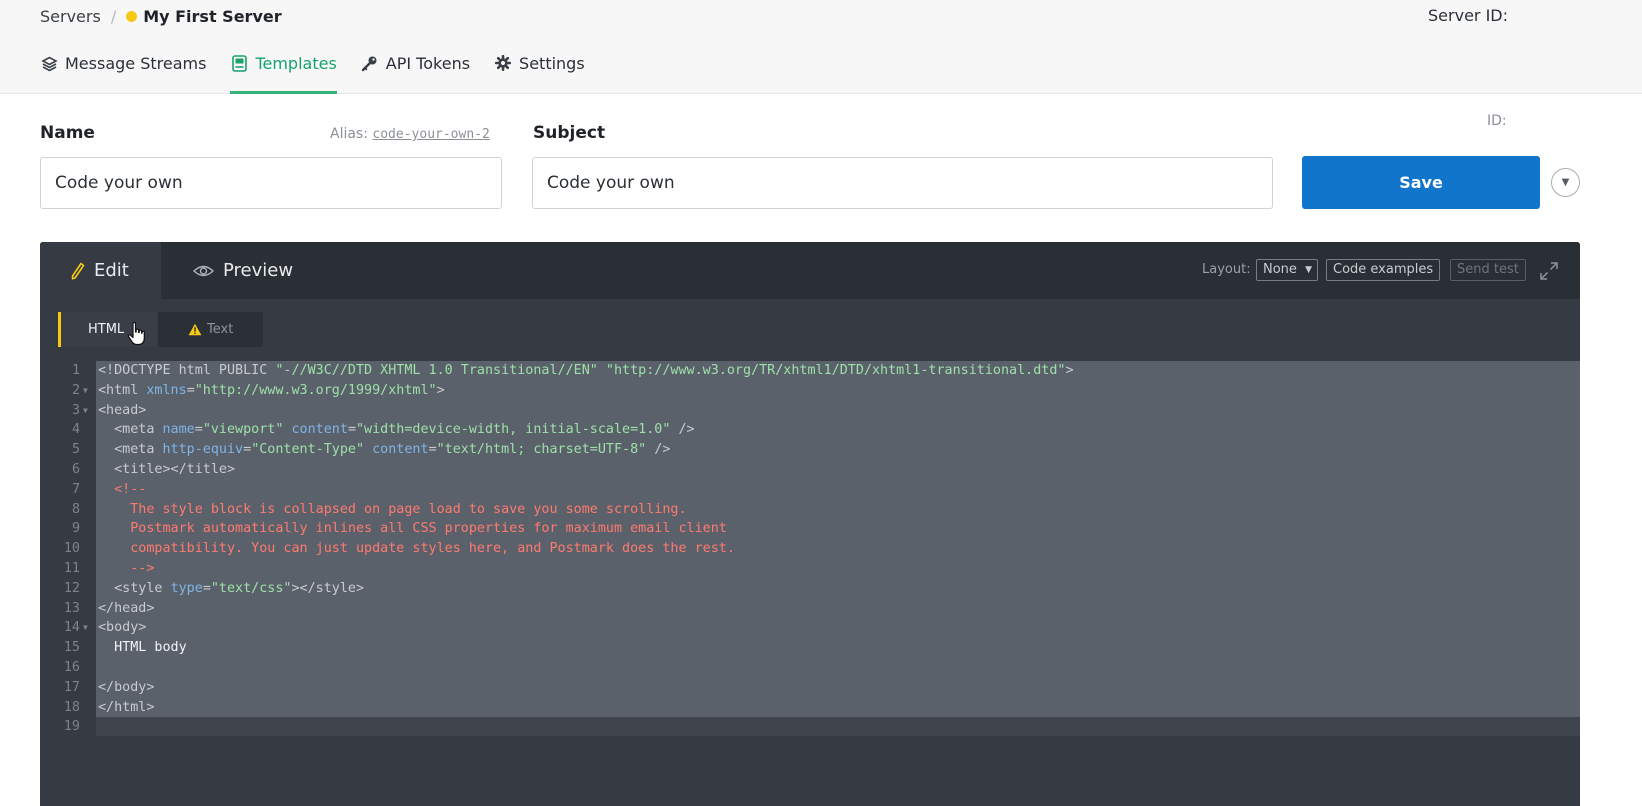  Describe the element at coordinates (1383, 270) in the screenshot. I see `code-examples-button: Code examples` at that location.